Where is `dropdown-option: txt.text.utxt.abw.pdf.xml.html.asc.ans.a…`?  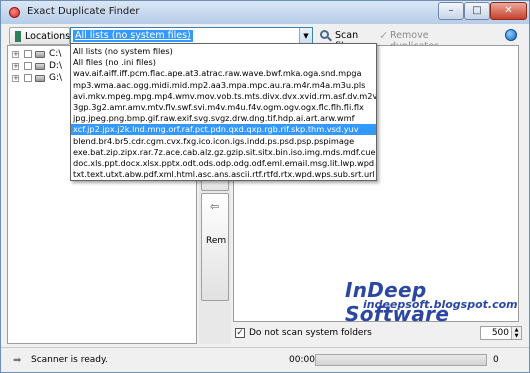
dropdown-option: txt.text.utxt.abw.pdf.xml.html.asc.ans.a… is located at coordinates (223, 174).